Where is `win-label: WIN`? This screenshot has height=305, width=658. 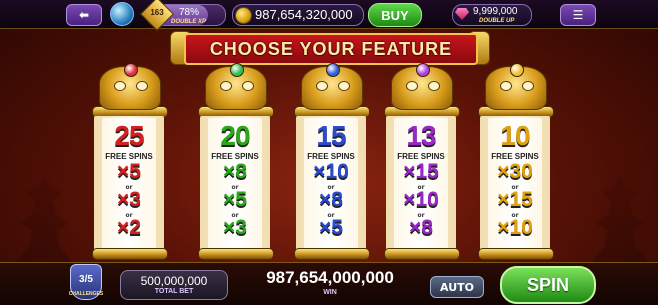
win-label: WIN is located at coordinates (330, 292).